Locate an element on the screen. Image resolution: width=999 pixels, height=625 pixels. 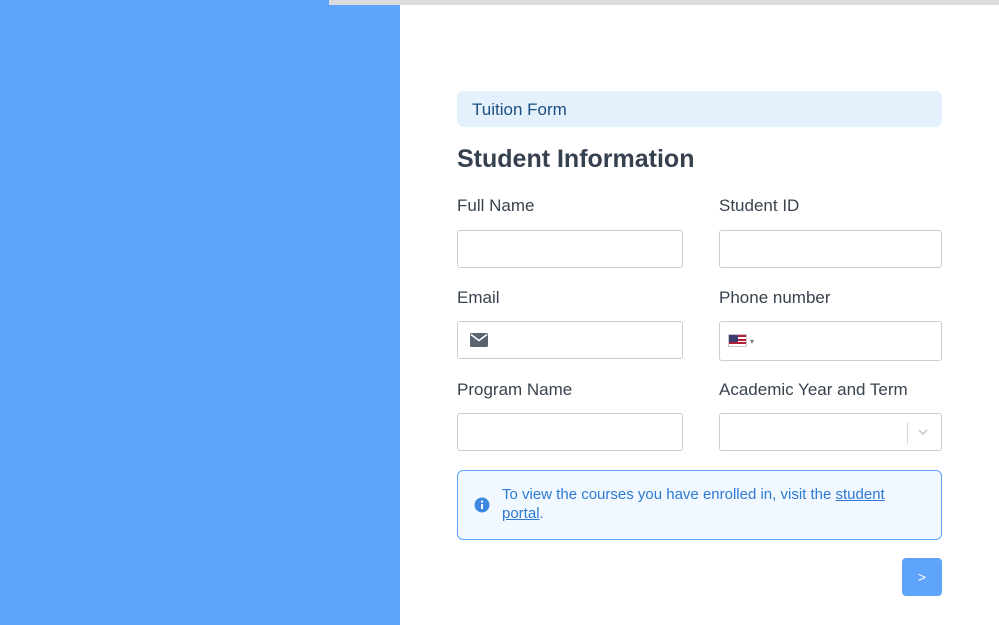
country-selector: ▾ is located at coordinates (743, 342).